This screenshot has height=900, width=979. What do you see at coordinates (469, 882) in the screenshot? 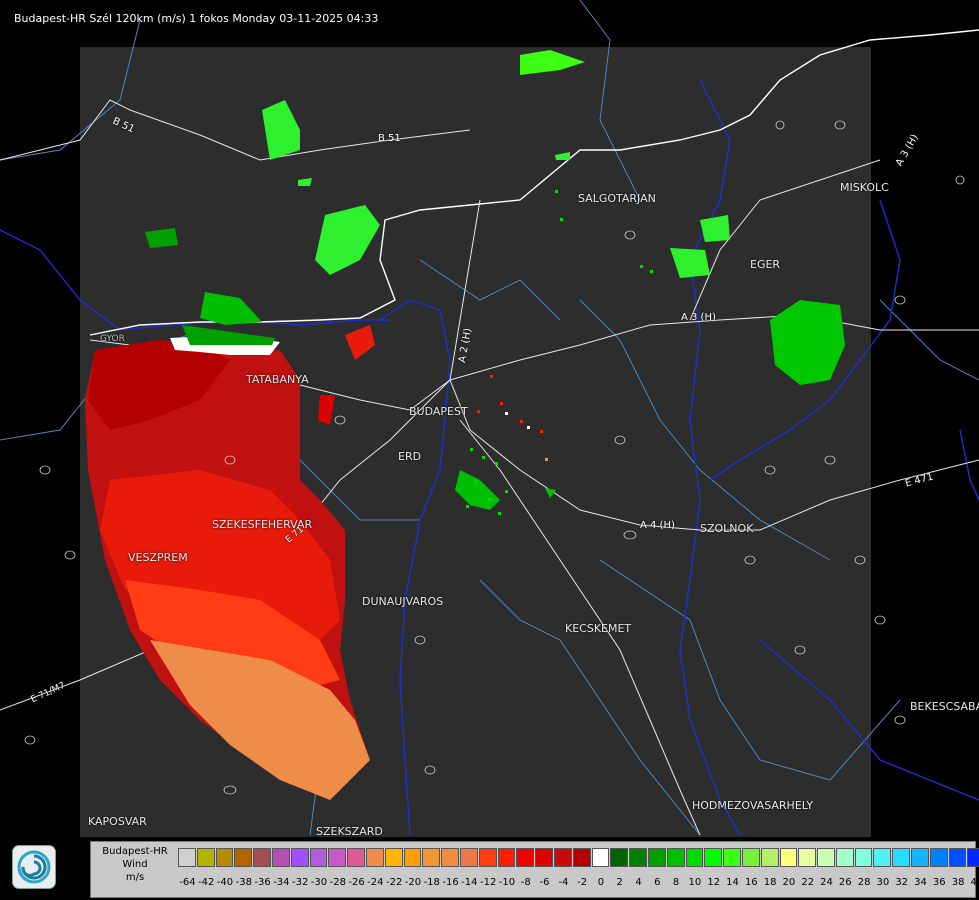
I see `legend-tick-label: -14` at bounding box center [469, 882].